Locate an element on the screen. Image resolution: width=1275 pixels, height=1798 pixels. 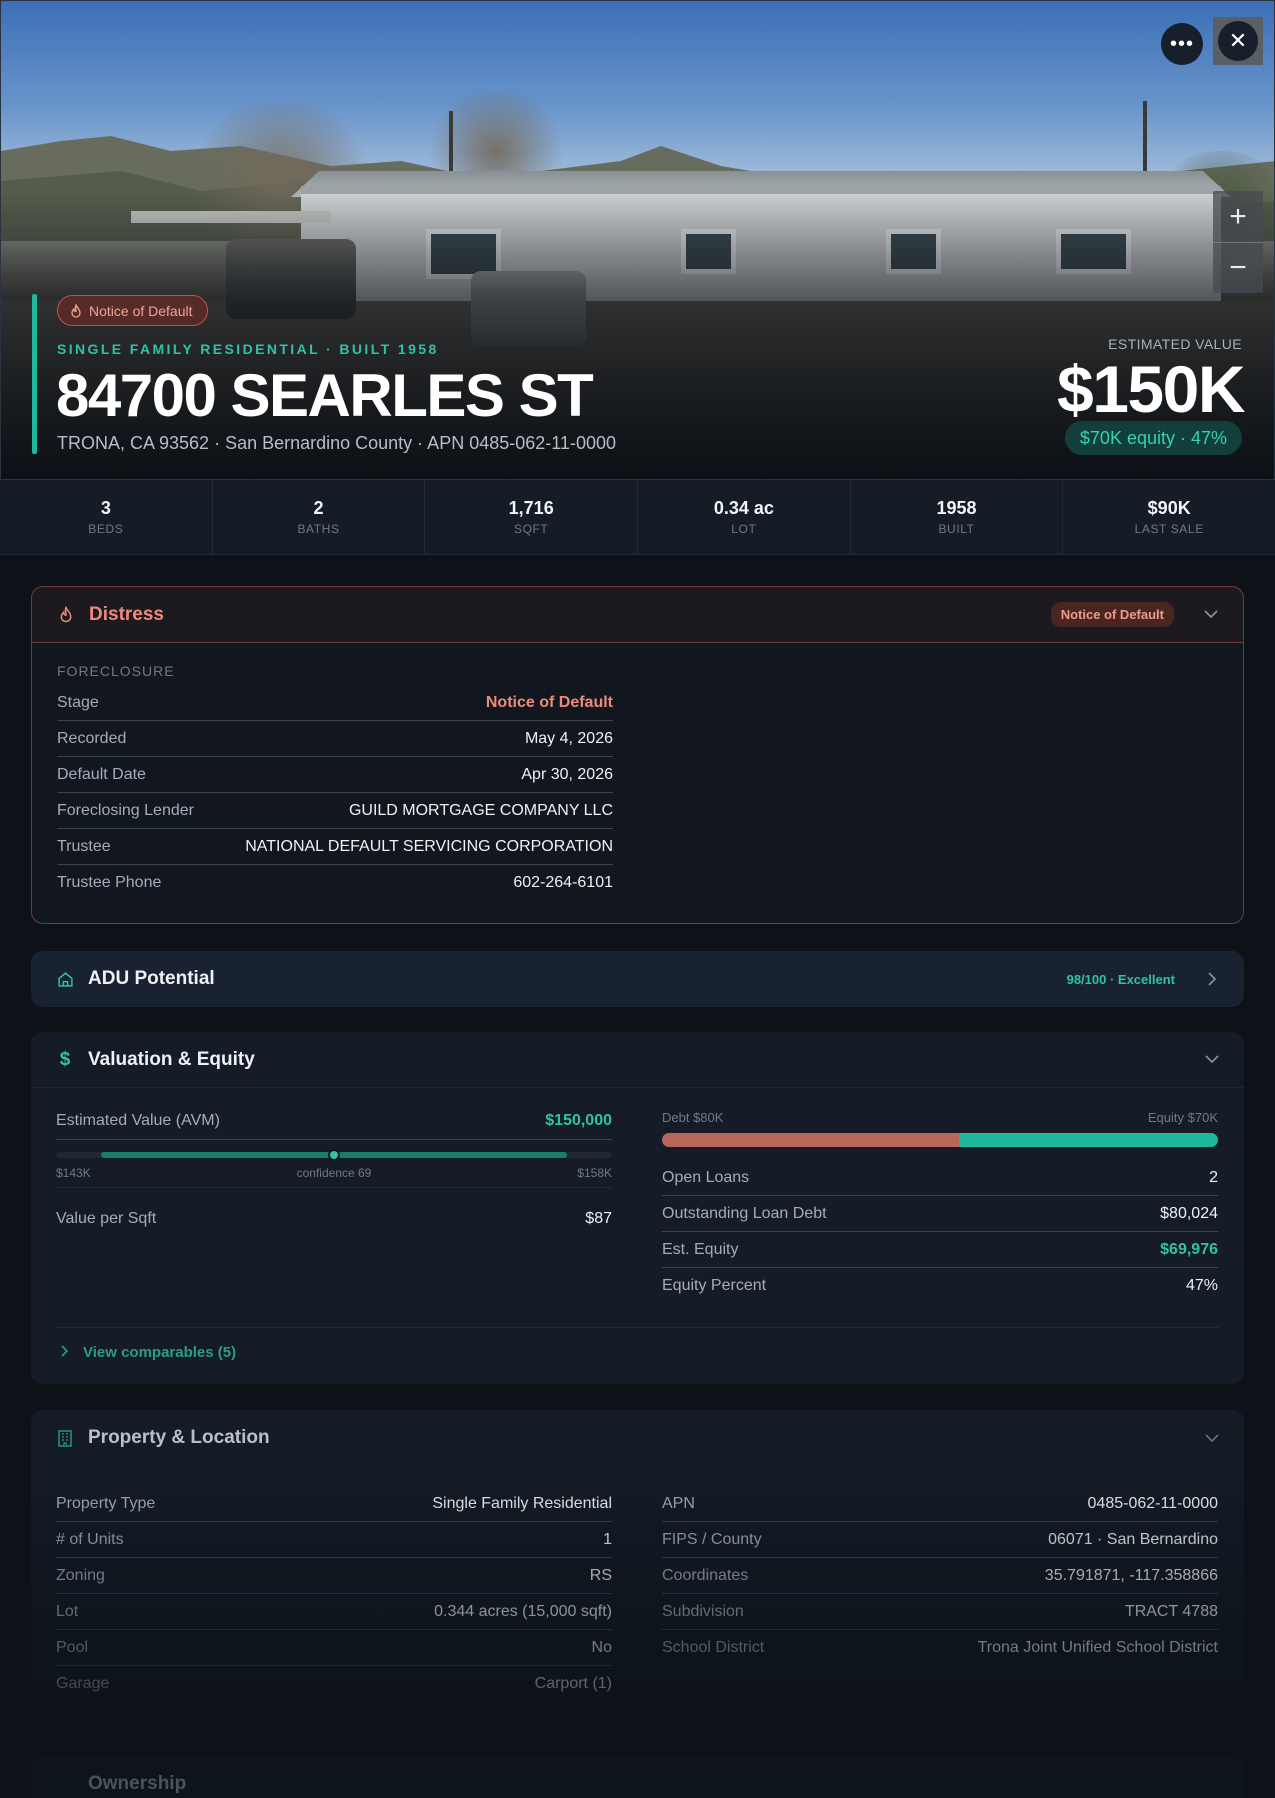
zoom-in-button: + is located at coordinates (1238, 216).